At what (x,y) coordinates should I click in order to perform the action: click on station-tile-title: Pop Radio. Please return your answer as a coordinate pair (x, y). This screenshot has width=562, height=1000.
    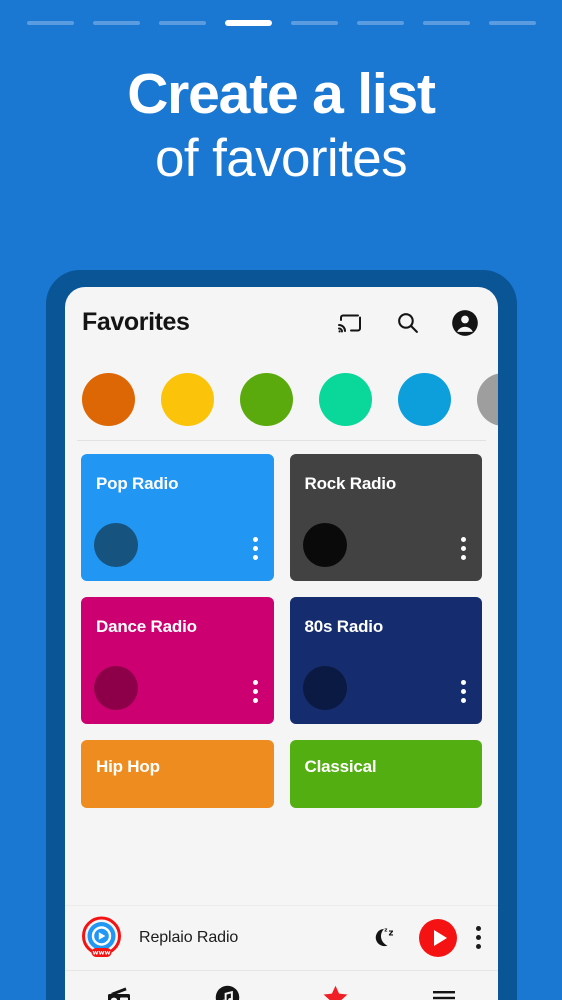
    Looking at the image, I should click on (137, 483).